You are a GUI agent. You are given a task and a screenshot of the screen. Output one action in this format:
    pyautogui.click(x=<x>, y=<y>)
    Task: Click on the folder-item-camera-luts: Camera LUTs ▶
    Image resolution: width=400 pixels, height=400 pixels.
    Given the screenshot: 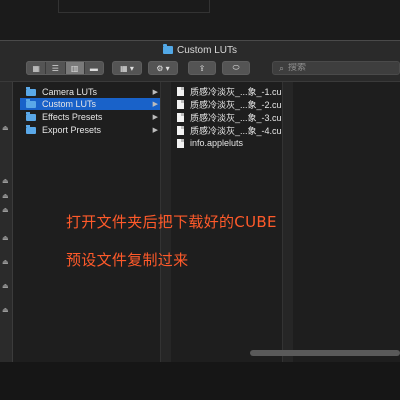 What is the action you would take?
    pyautogui.click(x=91, y=92)
    